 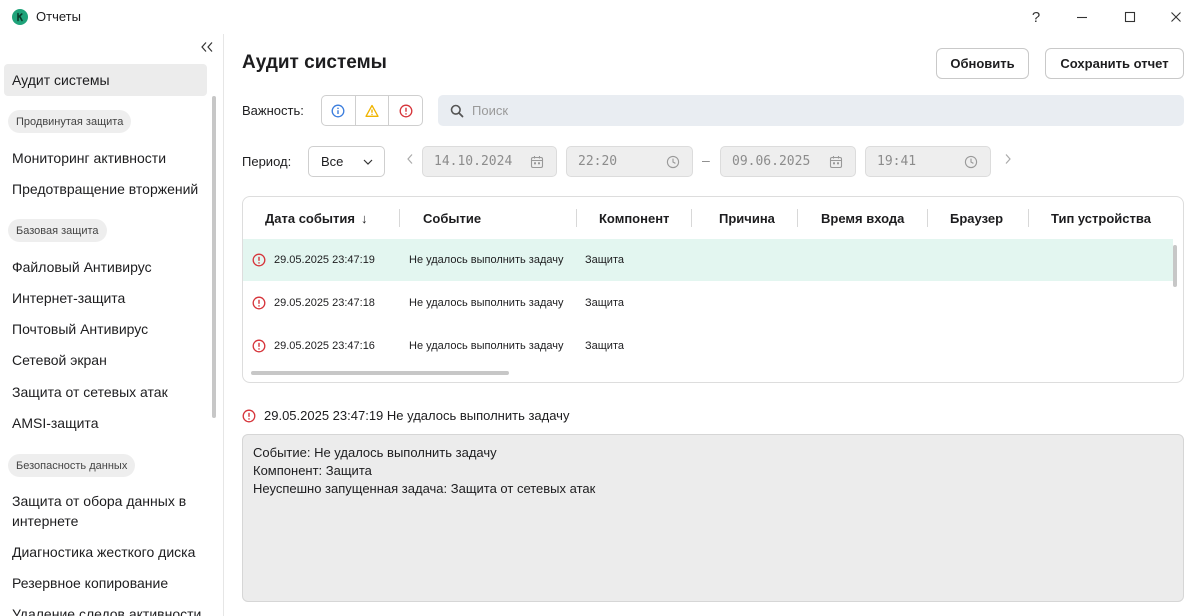 I want to click on maximize-button, so click(x=1130, y=17).